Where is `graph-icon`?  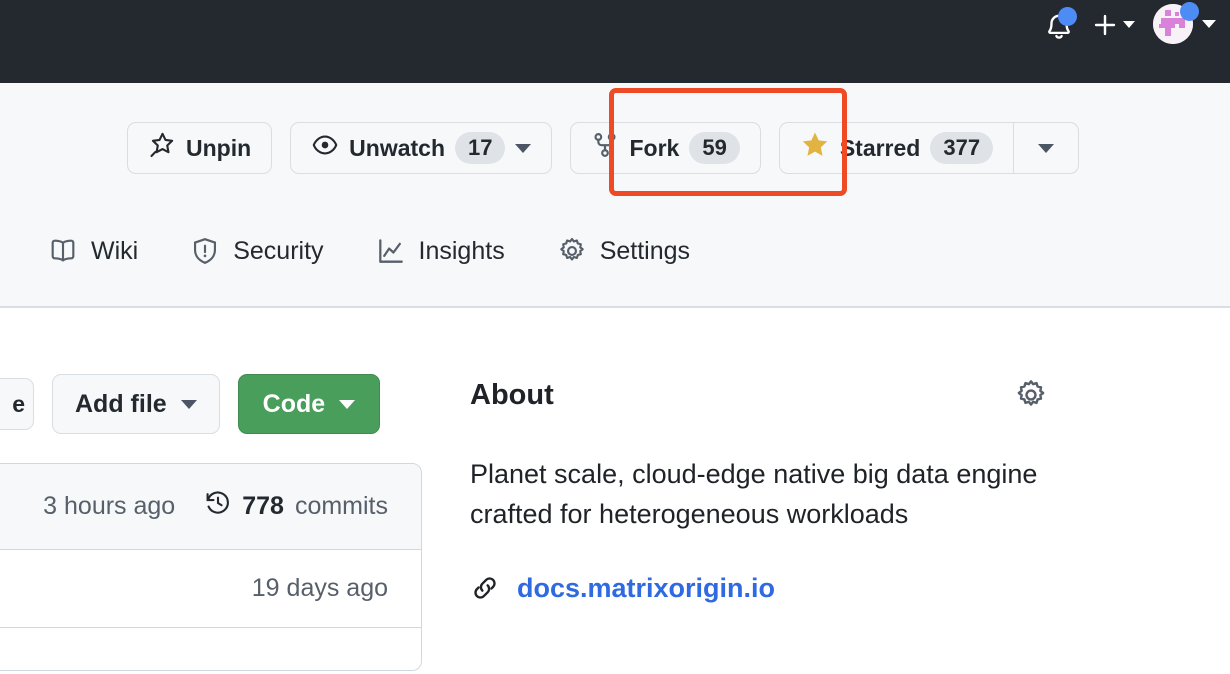 graph-icon is located at coordinates (391, 251).